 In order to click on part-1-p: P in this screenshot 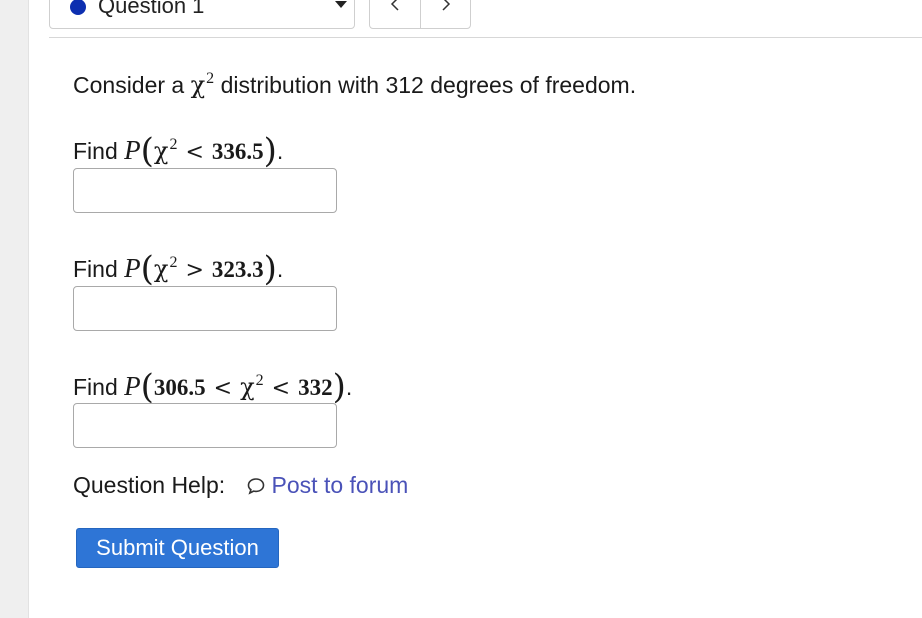, I will do `click(132, 150)`.